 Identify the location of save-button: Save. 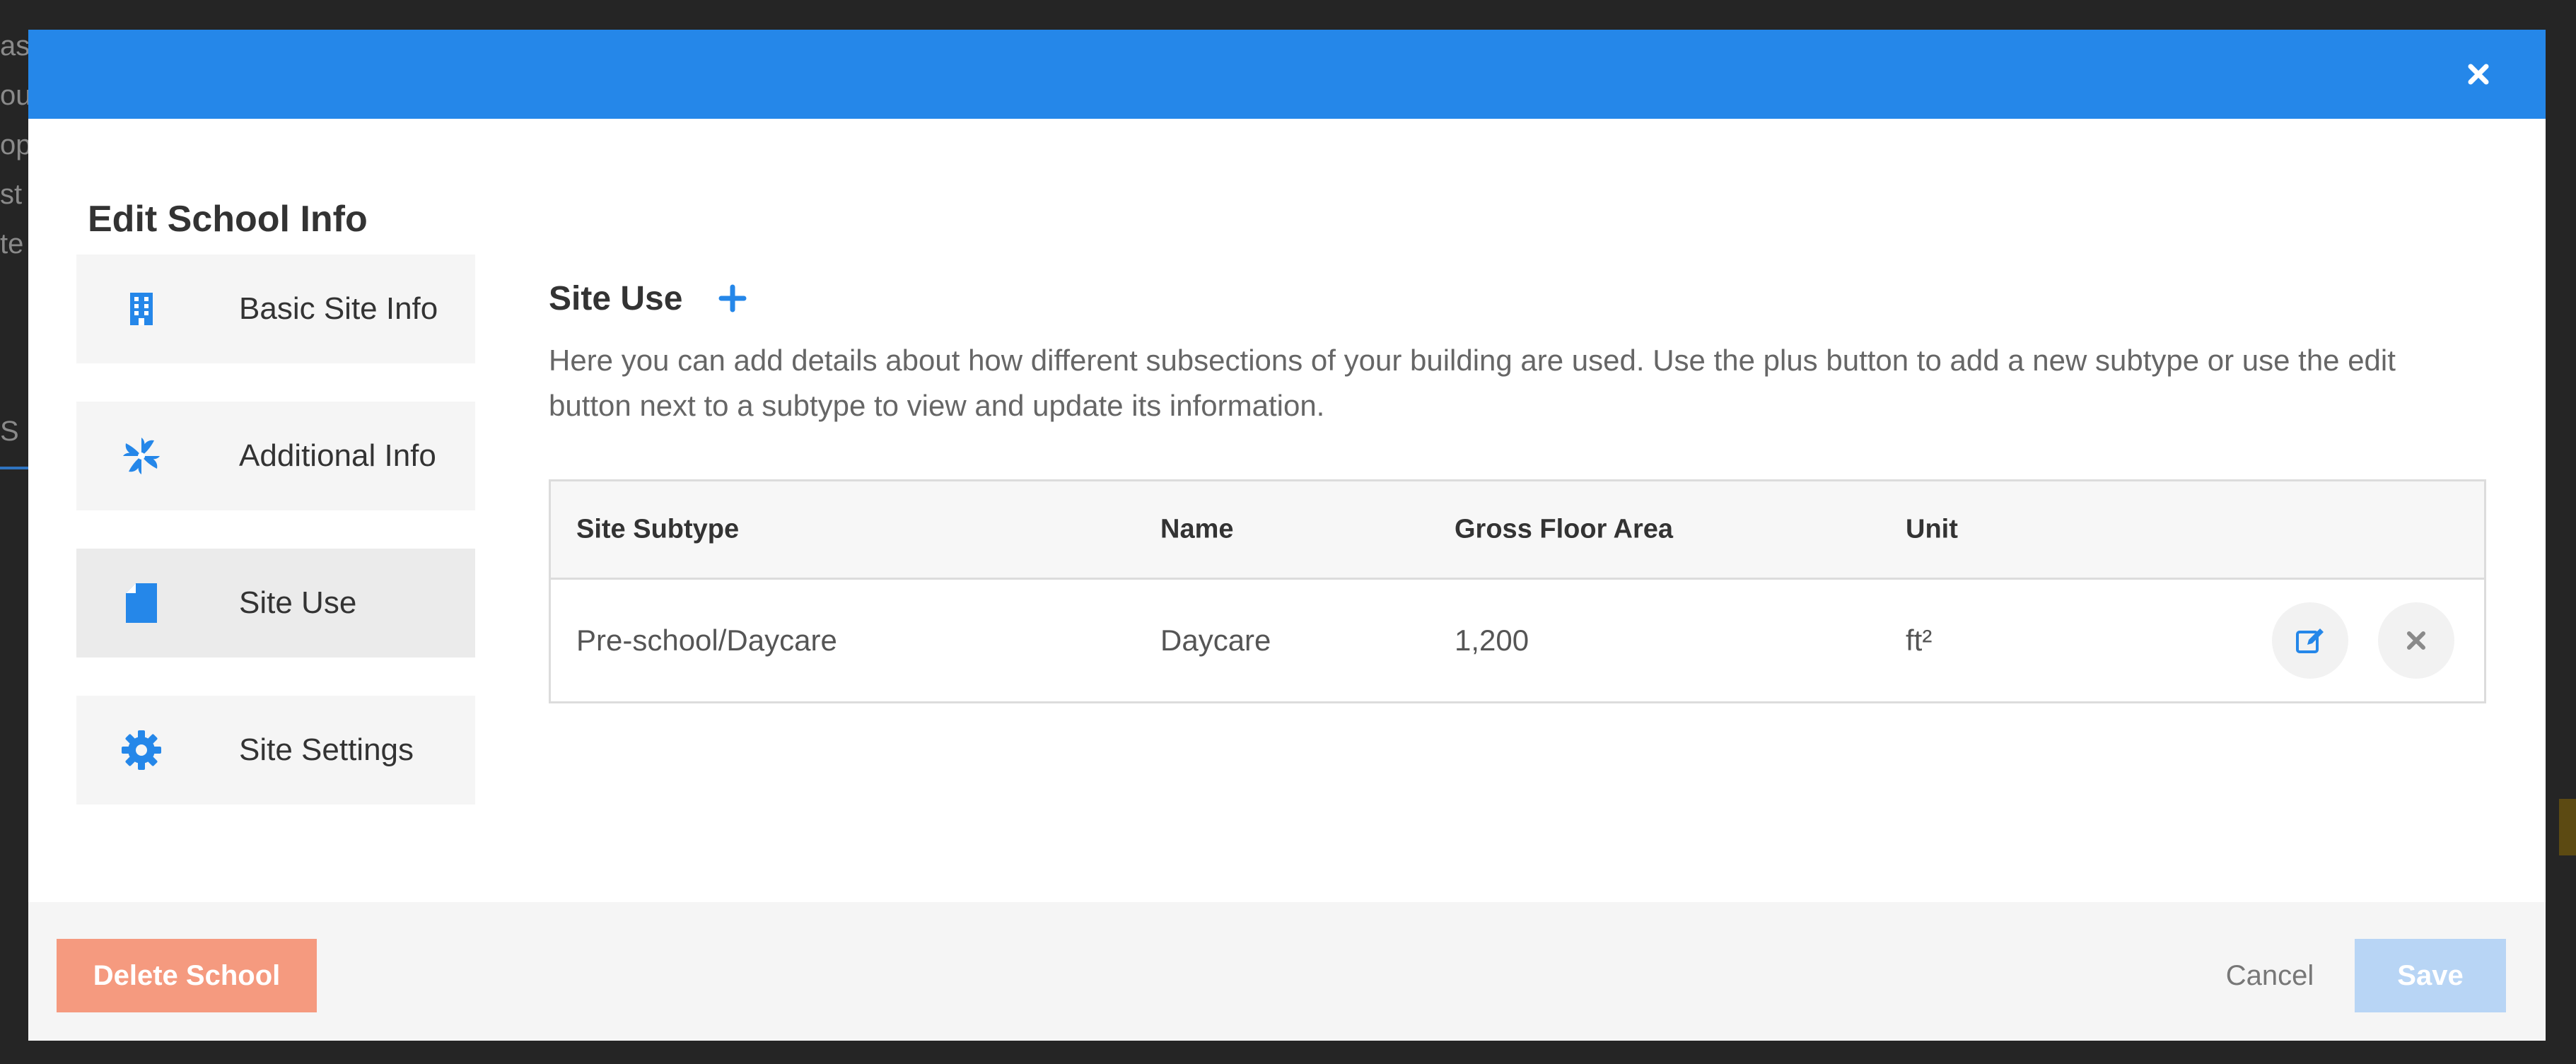
(2430, 975).